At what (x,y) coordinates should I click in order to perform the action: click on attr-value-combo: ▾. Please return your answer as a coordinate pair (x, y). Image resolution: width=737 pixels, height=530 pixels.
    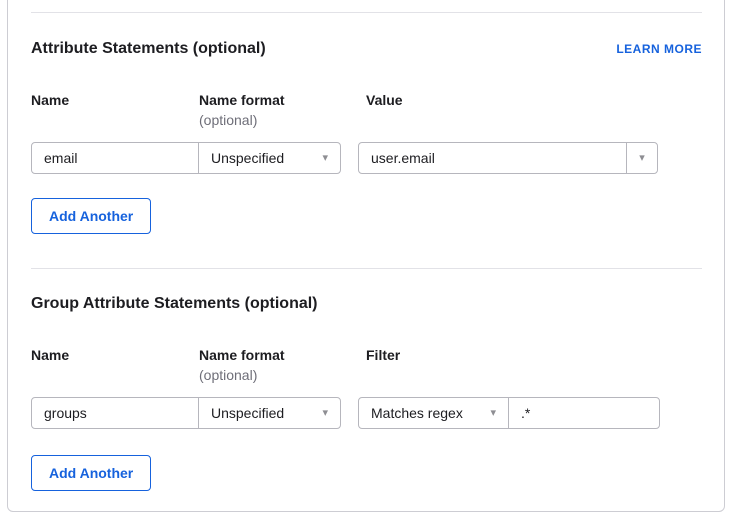
    Looking at the image, I should click on (508, 158).